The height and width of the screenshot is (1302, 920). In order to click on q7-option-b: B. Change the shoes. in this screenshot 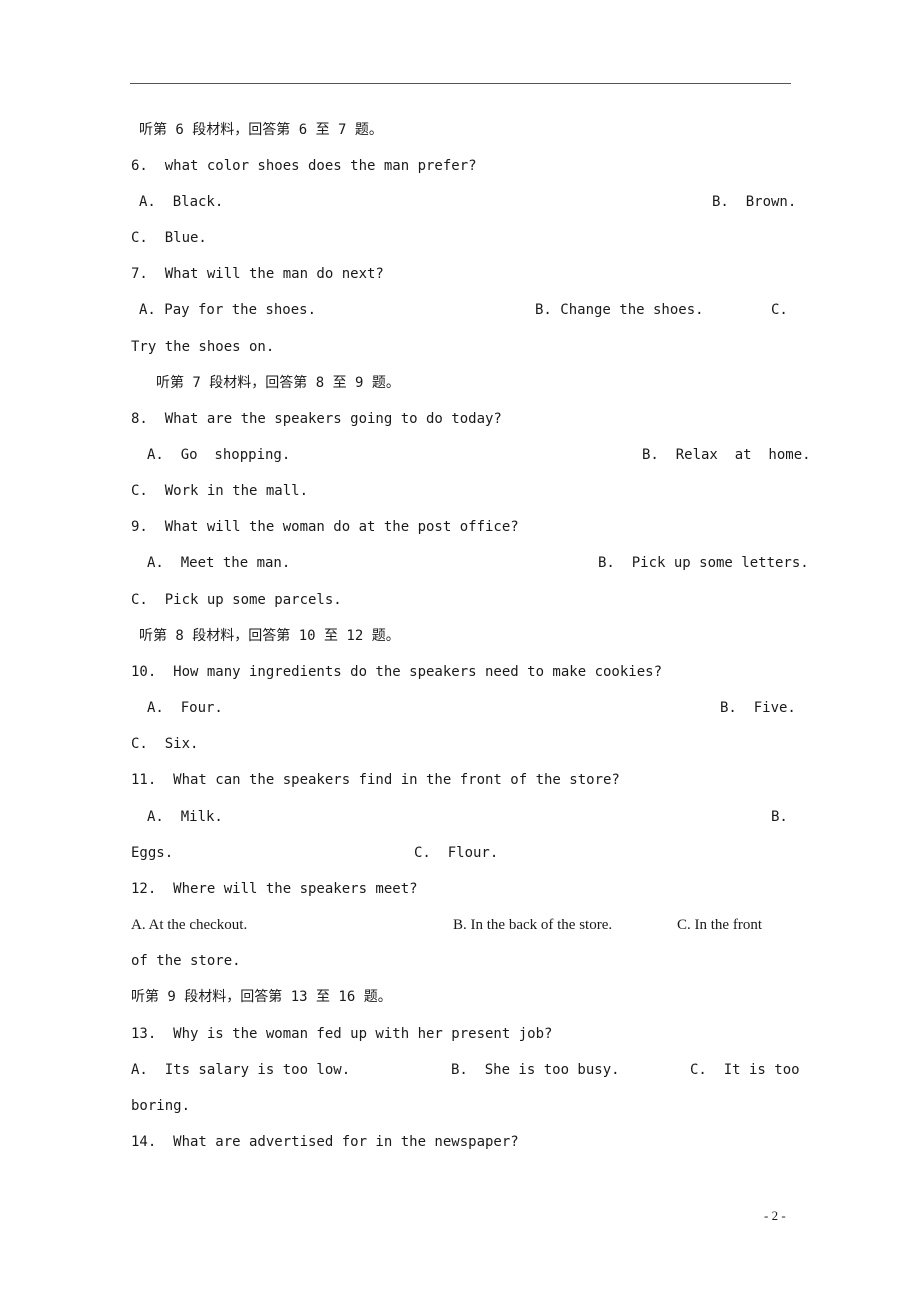, I will do `click(619, 310)`.